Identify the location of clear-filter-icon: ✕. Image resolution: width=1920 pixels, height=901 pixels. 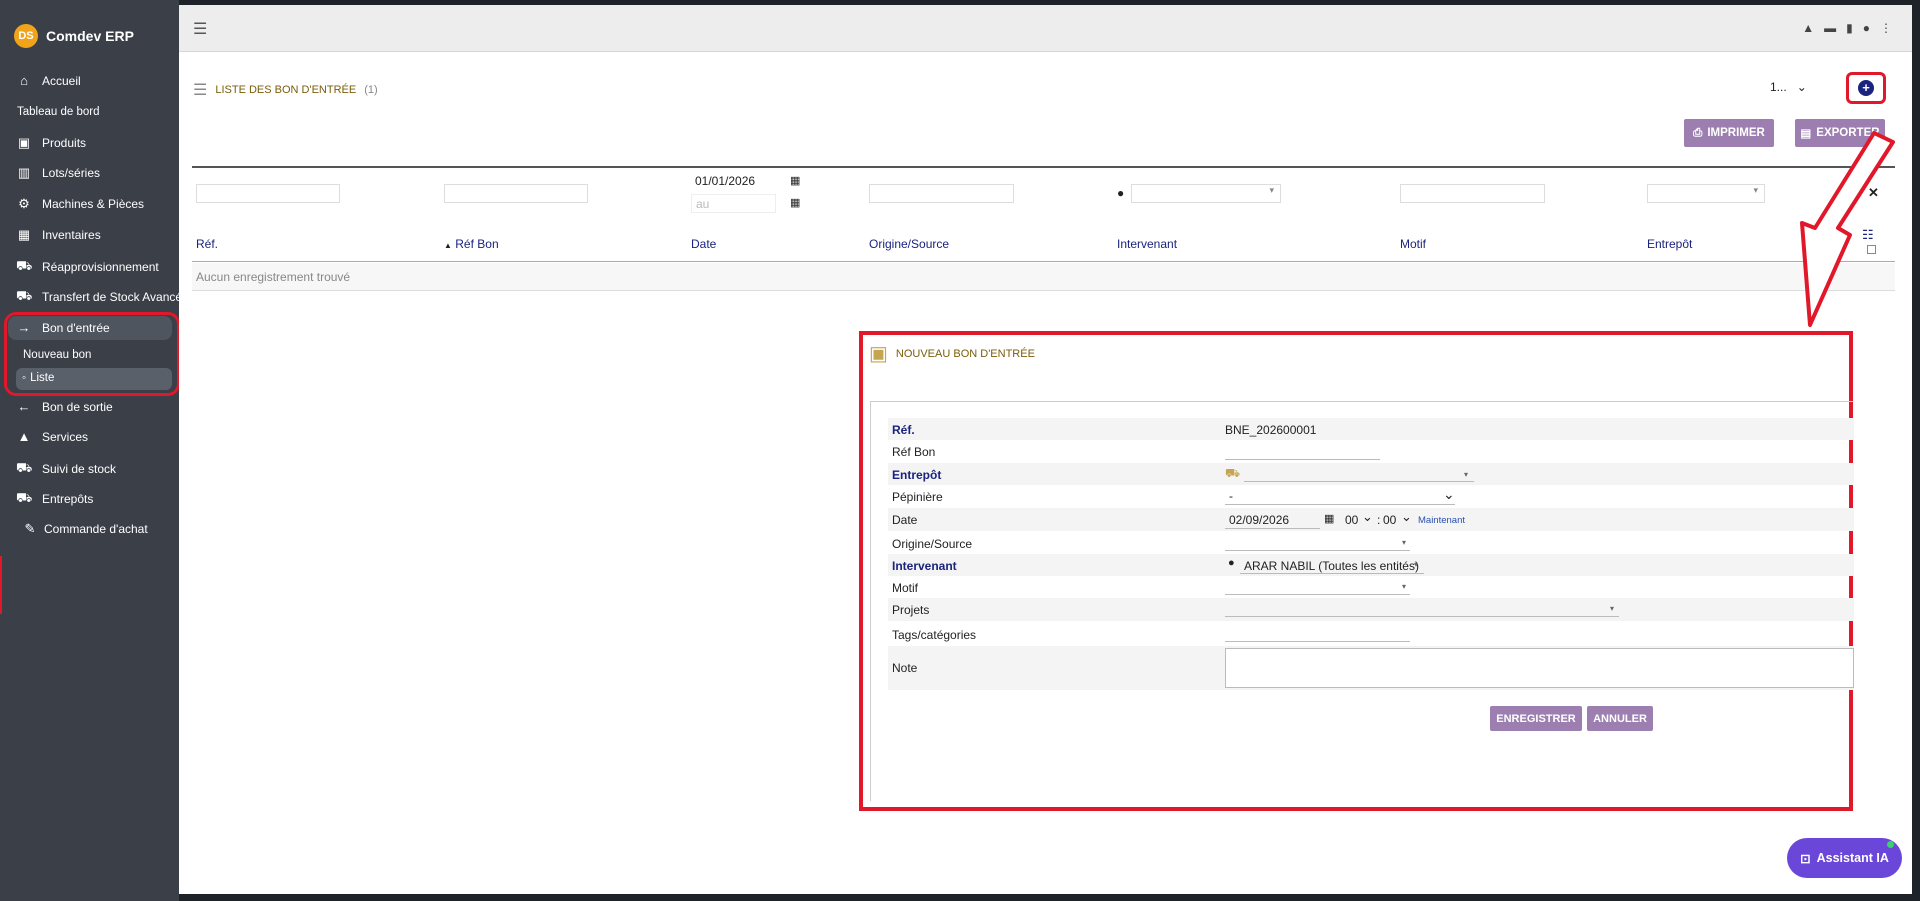
(1873, 193).